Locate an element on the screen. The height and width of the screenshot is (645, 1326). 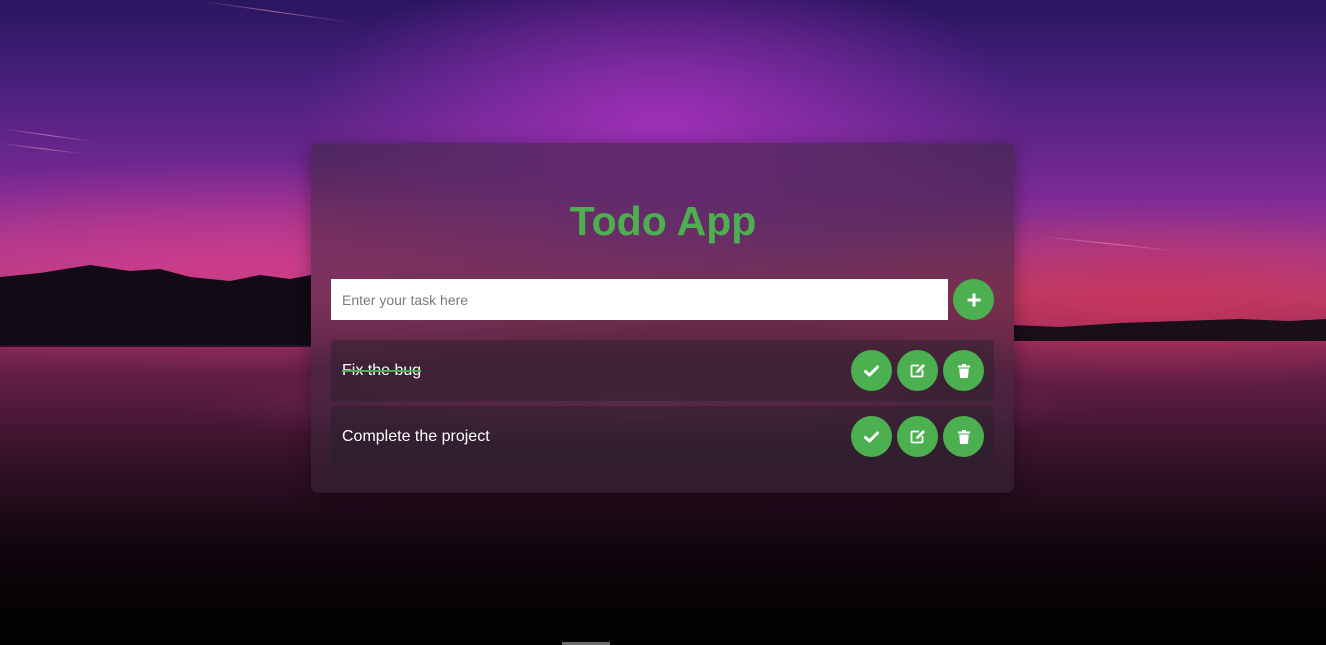
add-task-button is located at coordinates (973, 299).